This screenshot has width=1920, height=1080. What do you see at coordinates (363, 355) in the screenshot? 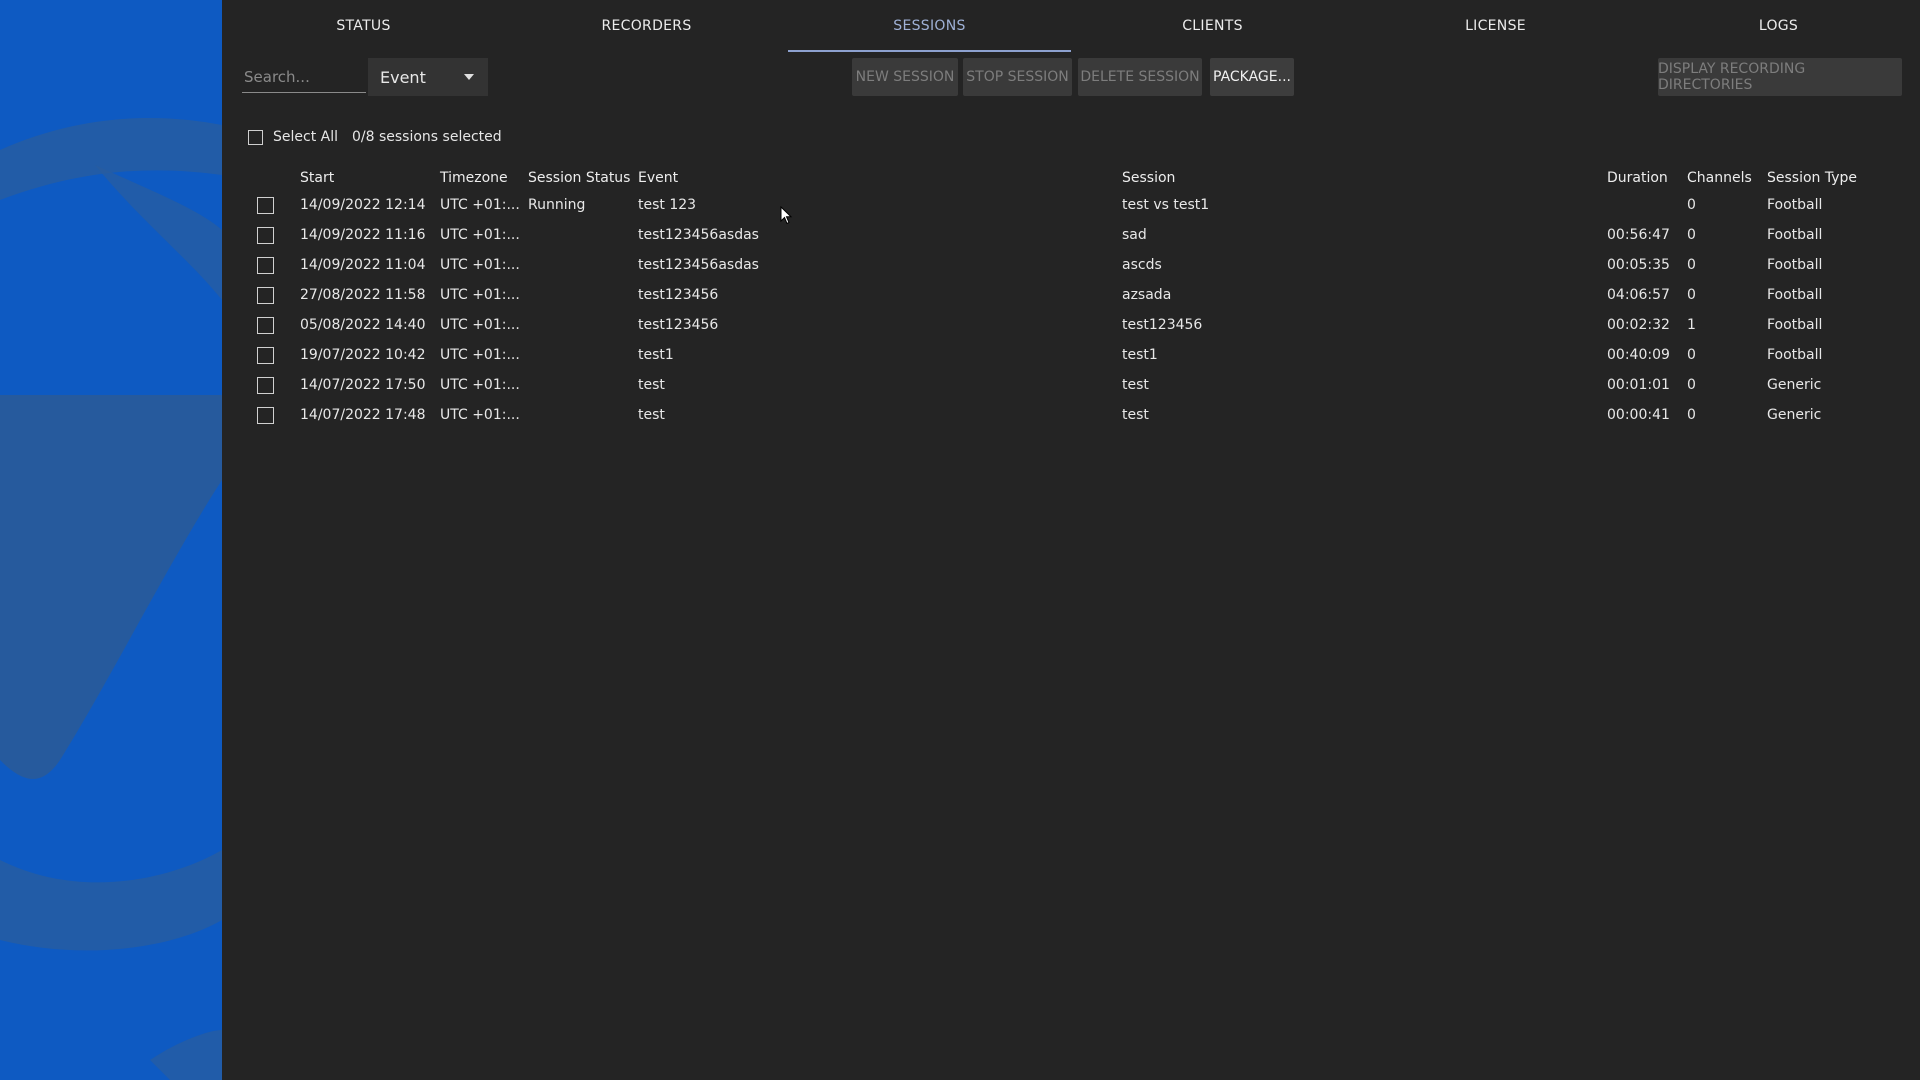
I see `cell-start: 19/07/2022 10:42` at bounding box center [363, 355].